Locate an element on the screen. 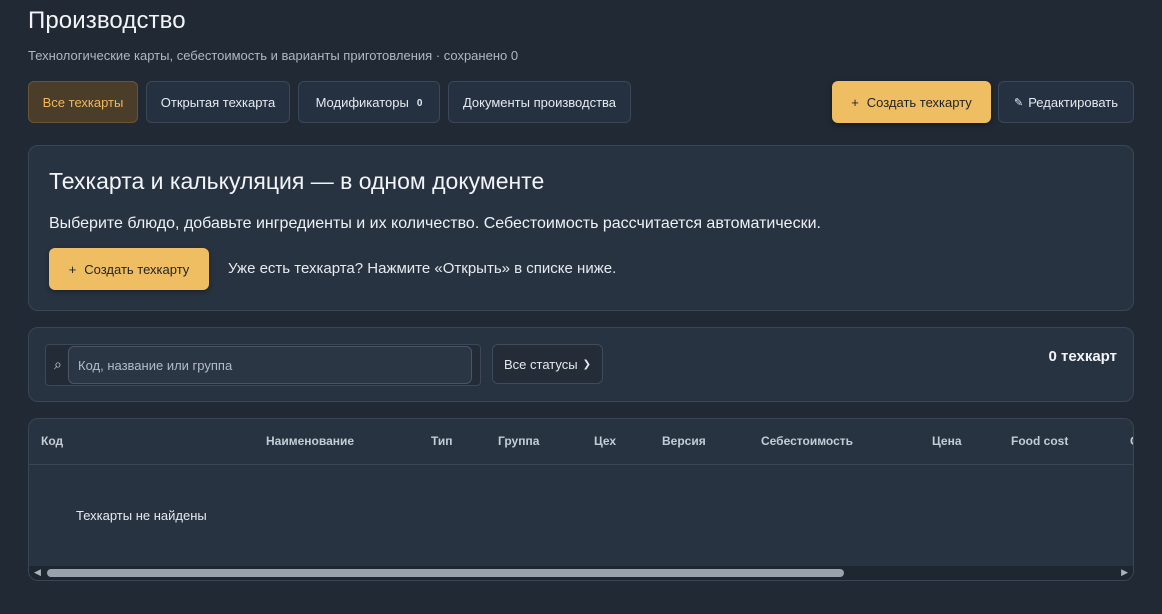 The height and width of the screenshot is (614, 1162). column-header-workshop: Цех is located at coordinates (605, 441).